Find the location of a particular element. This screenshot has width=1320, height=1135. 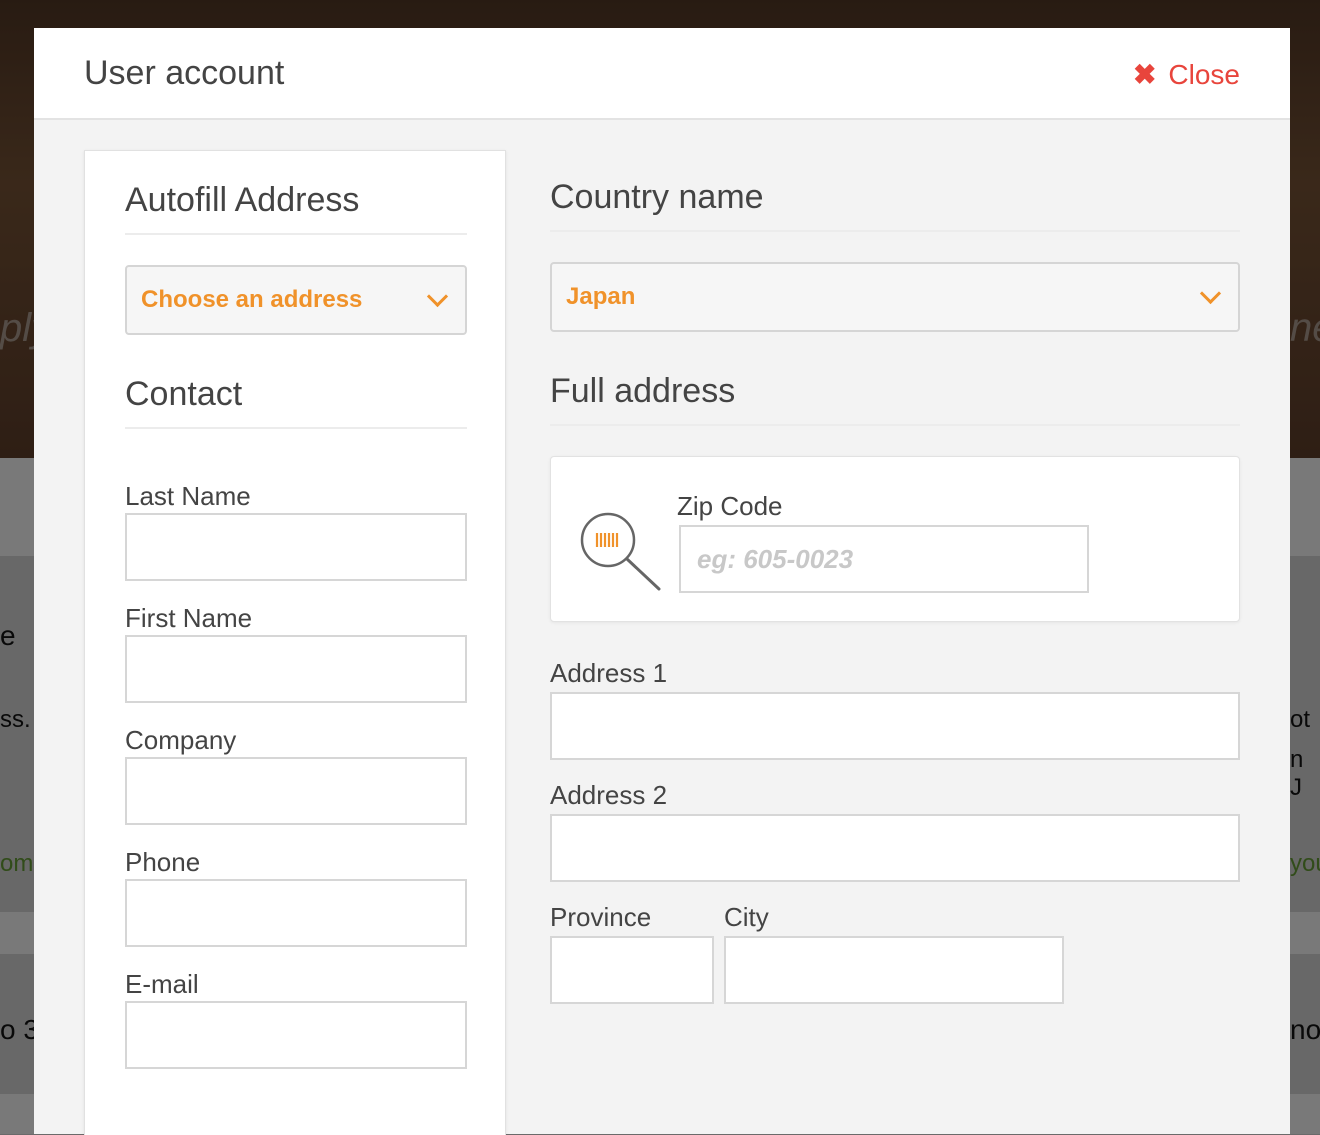

zip-code-panel: Zip Code is located at coordinates (895, 539).